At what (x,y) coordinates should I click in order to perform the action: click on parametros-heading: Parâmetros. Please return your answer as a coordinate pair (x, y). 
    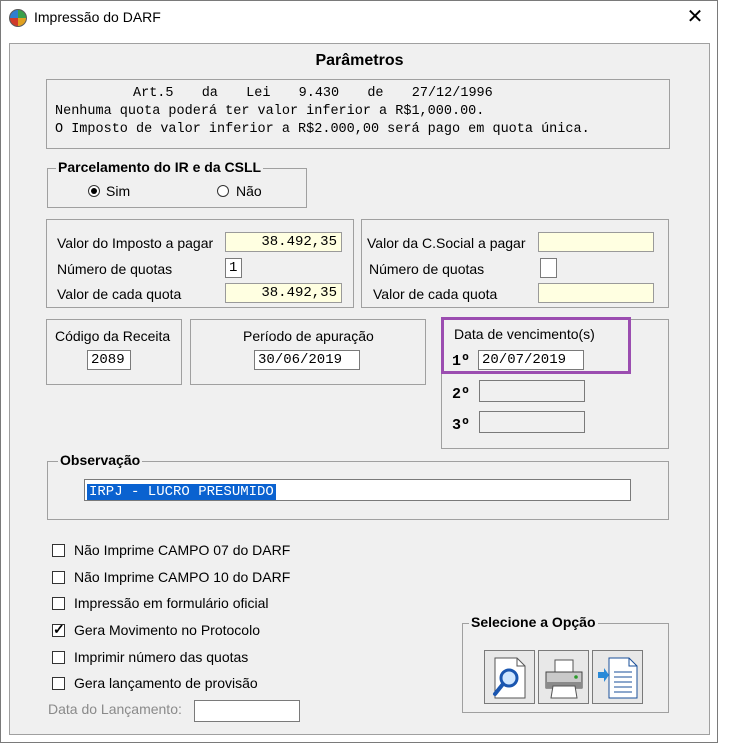
    Looking at the image, I should click on (359, 60).